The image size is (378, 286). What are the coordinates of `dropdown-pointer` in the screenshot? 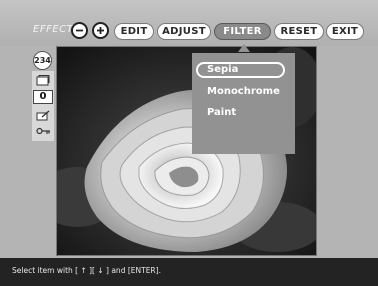 It's located at (244, 48).